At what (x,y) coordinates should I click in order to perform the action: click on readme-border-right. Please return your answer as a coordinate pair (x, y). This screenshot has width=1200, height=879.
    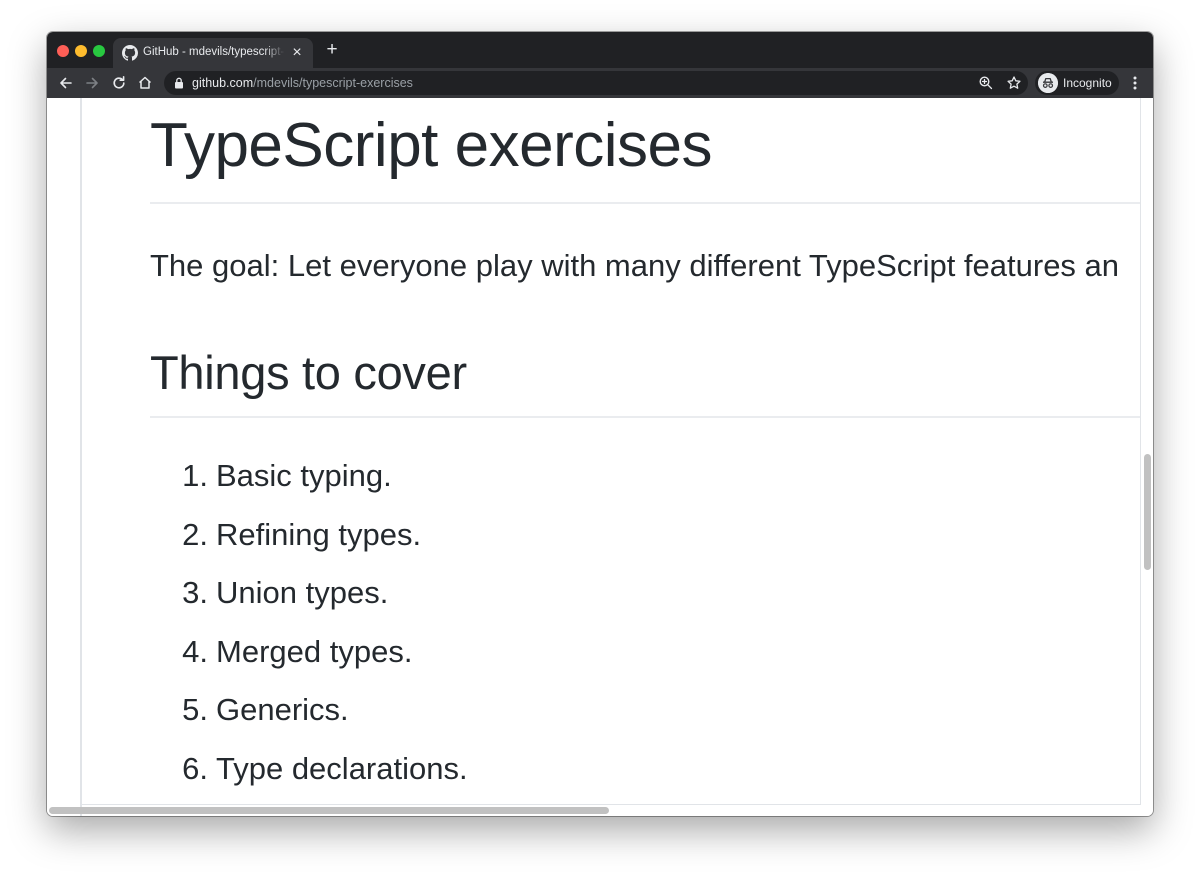
    Looking at the image, I should click on (1140, 451).